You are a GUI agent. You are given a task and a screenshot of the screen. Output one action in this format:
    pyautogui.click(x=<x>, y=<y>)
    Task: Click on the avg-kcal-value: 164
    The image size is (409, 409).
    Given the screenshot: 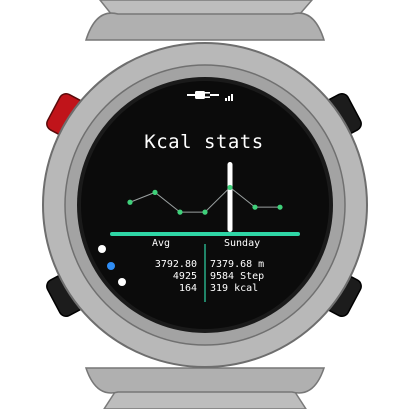 What is the action you would take?
    pyautogui.click(x=187, y=288)
    